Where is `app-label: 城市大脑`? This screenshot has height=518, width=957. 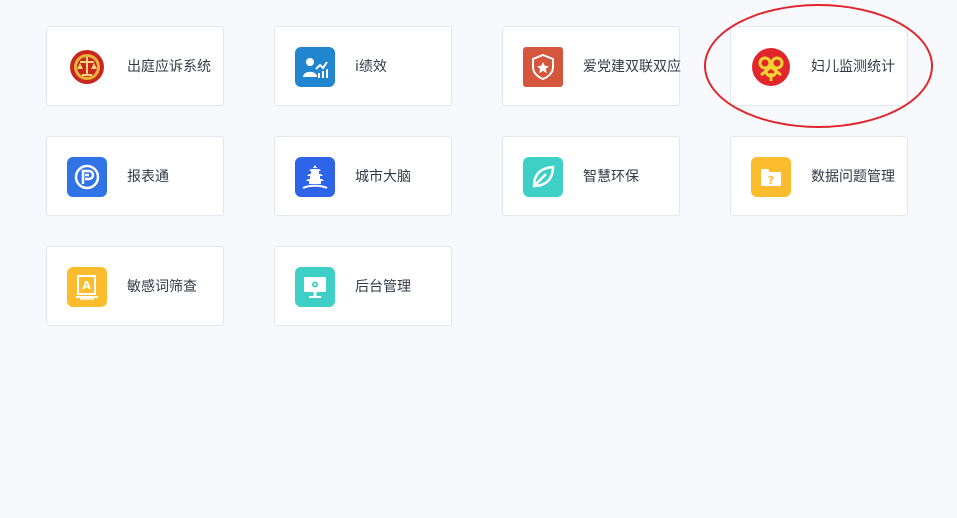 app-label: 城市大脑 is located at coordinates (383, 177).